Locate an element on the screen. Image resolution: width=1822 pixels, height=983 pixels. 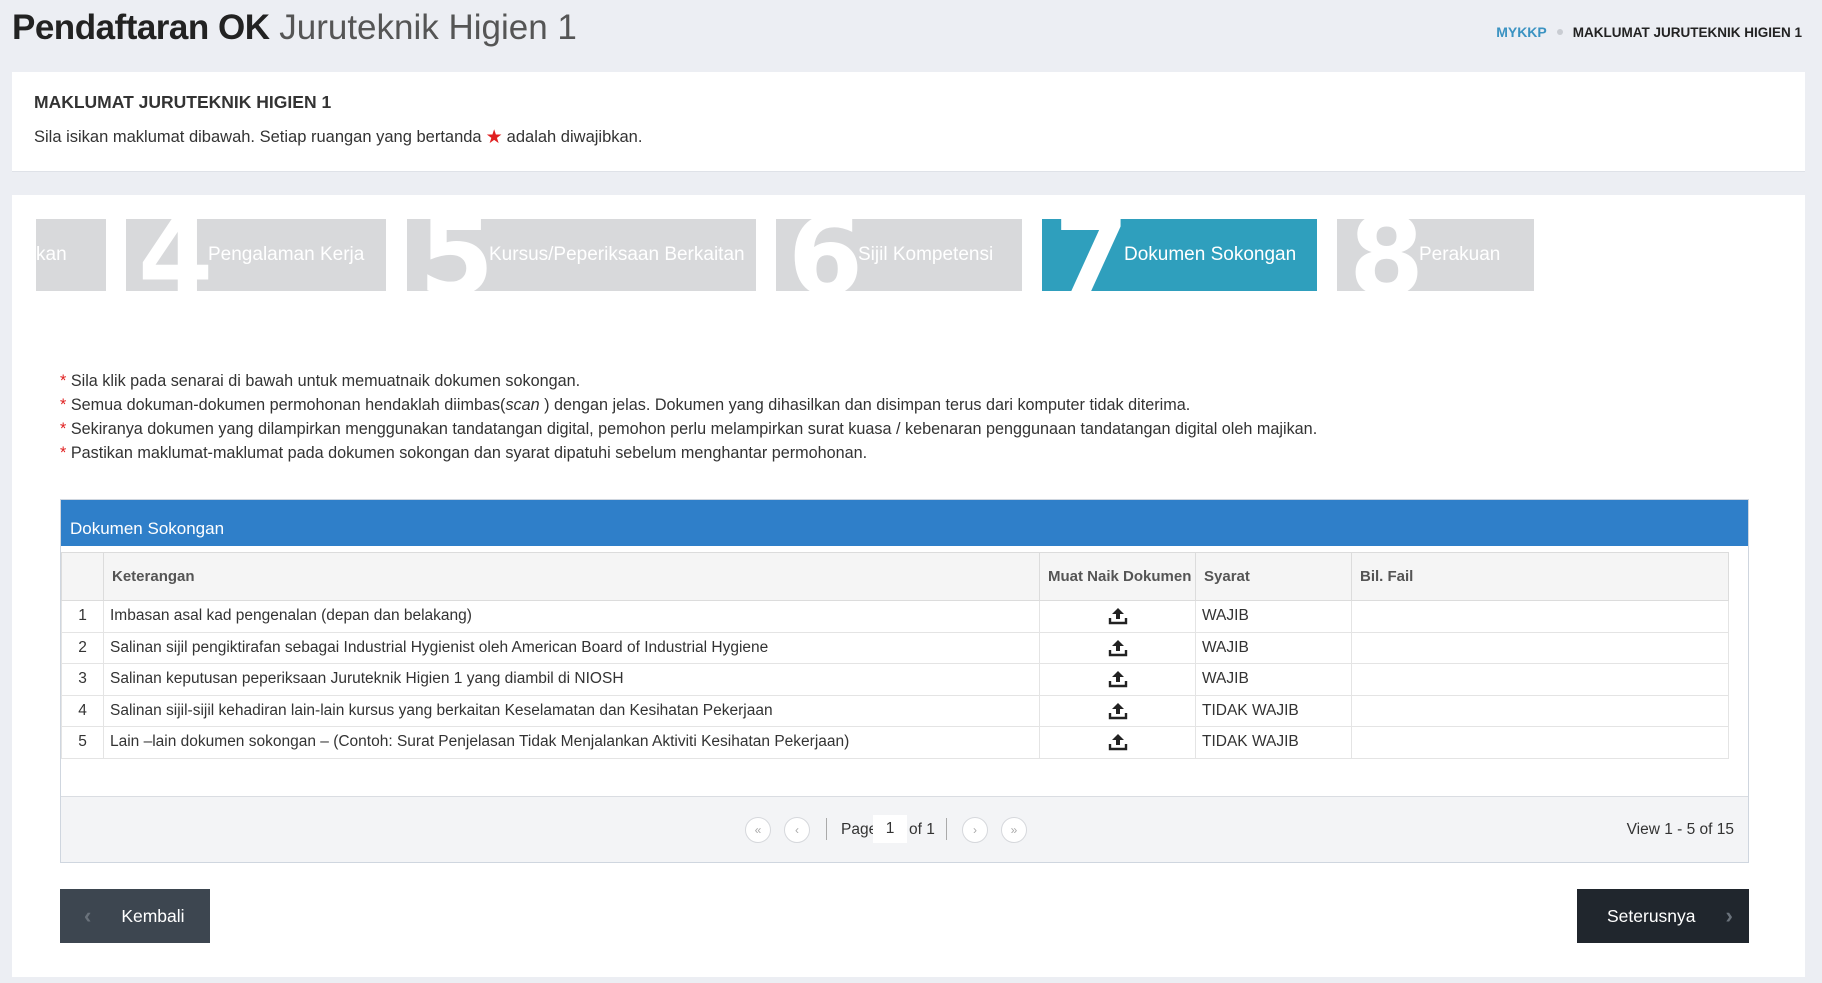
wizard-step-number: 8 is located at coordinates (1387, 255).